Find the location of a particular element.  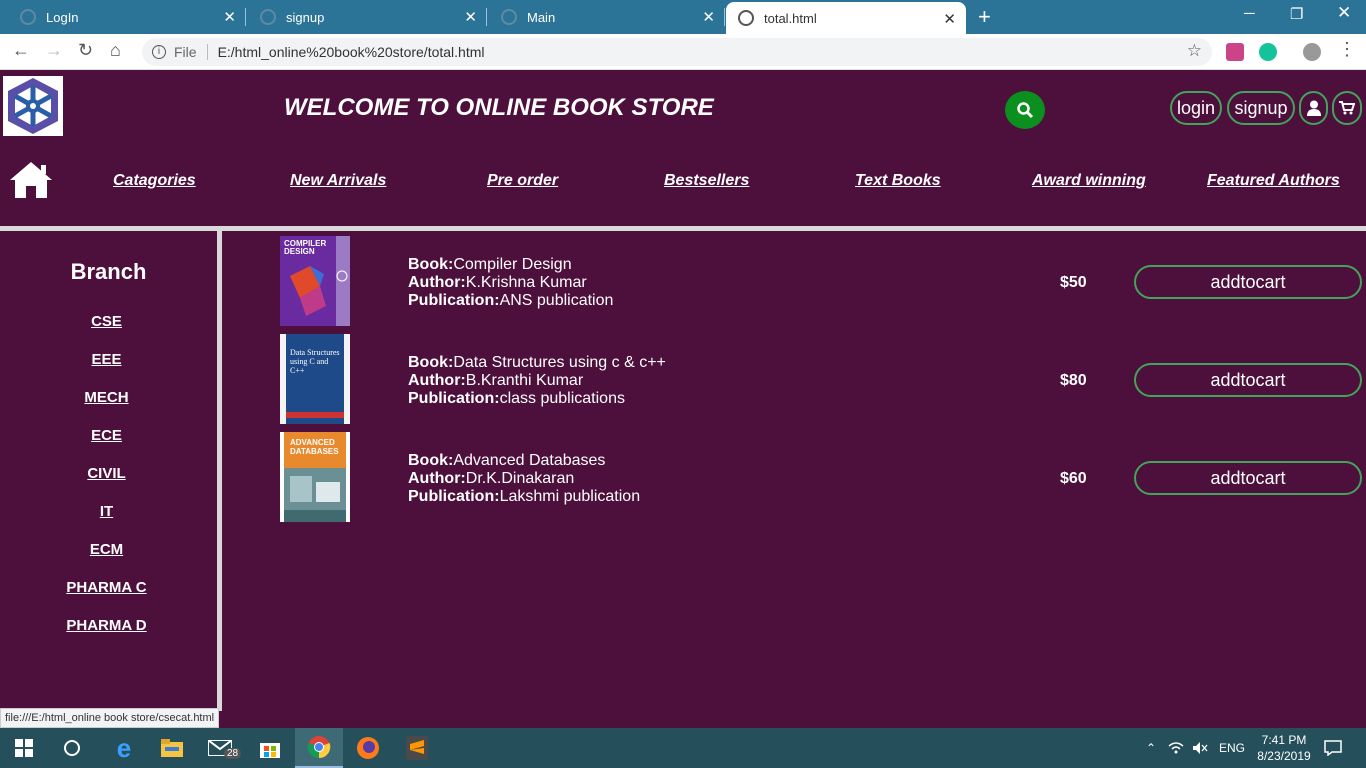

minimize-button: ─ is located at coordinates (1249, 13).